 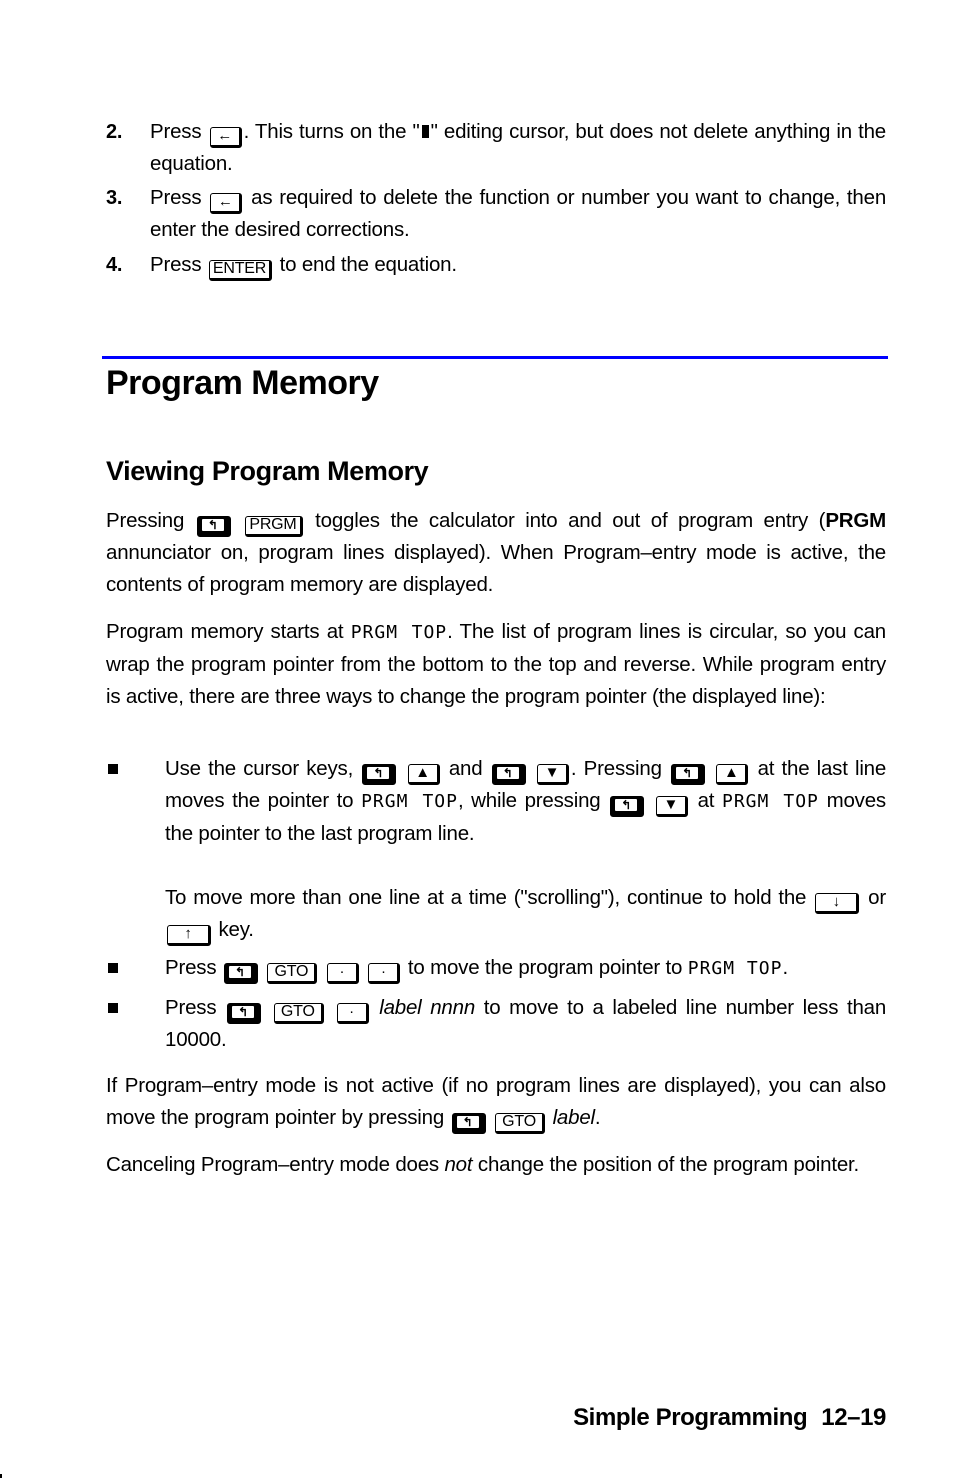 What do you see at coordinates (272, 1164) in the screenshot?
I see `paragraph-text: Canceling Program–entry mode does` at bounding box center [272, 1164].